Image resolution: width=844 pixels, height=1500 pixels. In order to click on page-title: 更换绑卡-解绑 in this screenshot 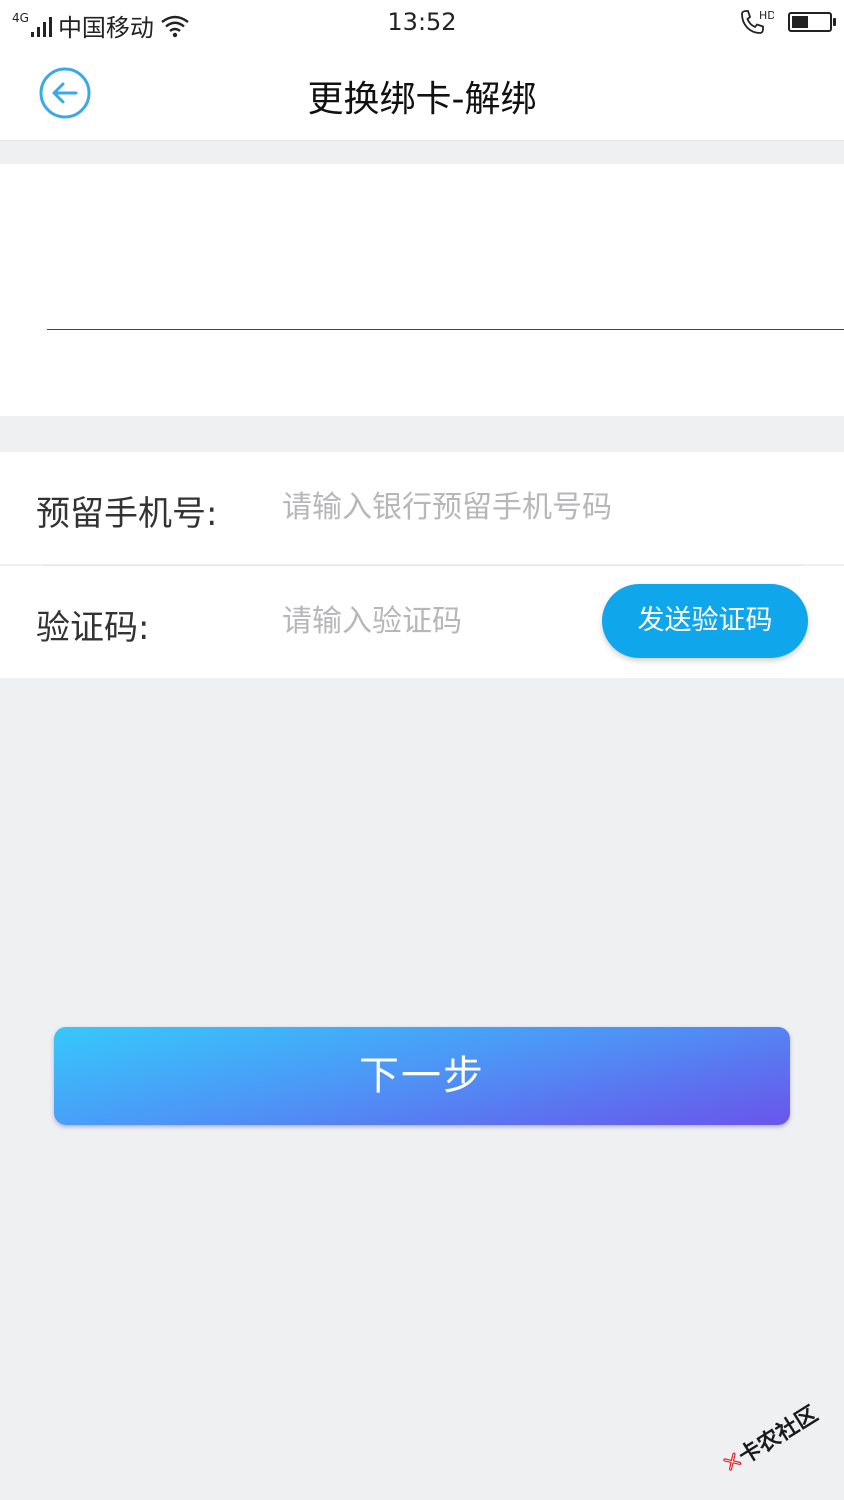, I will do `click(422, 99)`.